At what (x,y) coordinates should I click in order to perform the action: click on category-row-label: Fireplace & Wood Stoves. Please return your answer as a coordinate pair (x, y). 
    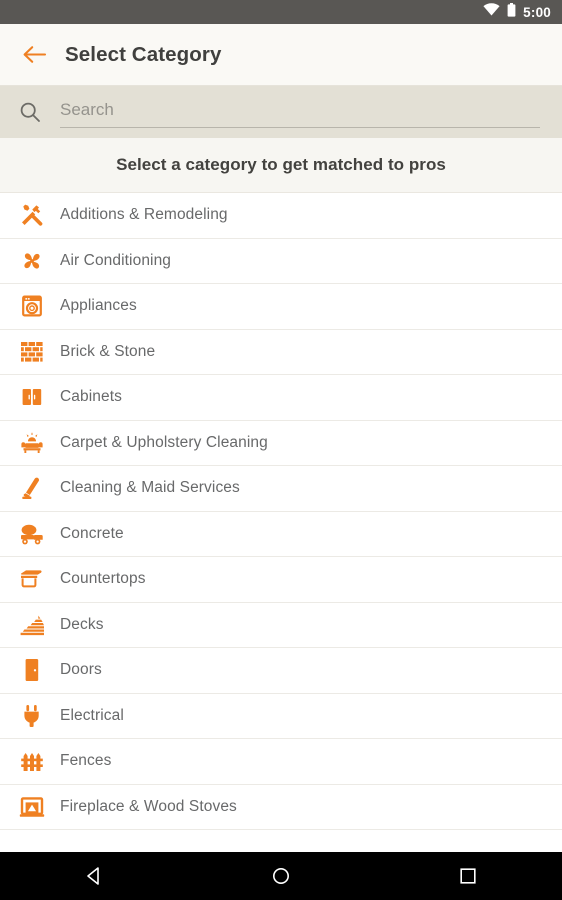
    Looking at the image, I should click on (148, 806).